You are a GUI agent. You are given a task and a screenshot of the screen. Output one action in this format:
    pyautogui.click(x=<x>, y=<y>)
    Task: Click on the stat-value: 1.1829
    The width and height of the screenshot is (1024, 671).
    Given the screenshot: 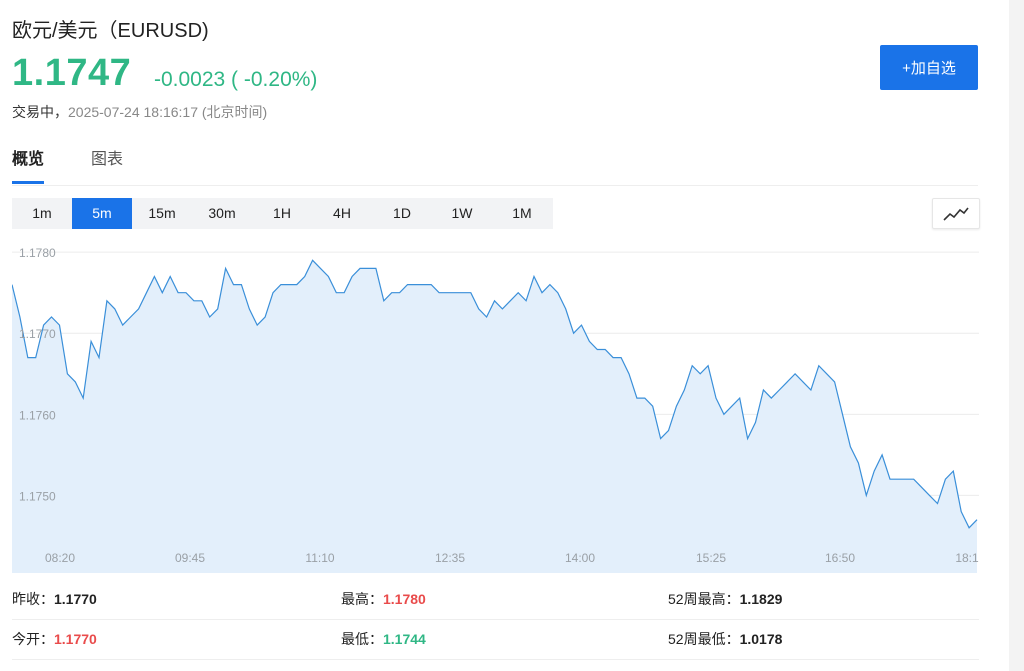 What is the action you would take?
    pyautogui.click(x=761, y=599)
    